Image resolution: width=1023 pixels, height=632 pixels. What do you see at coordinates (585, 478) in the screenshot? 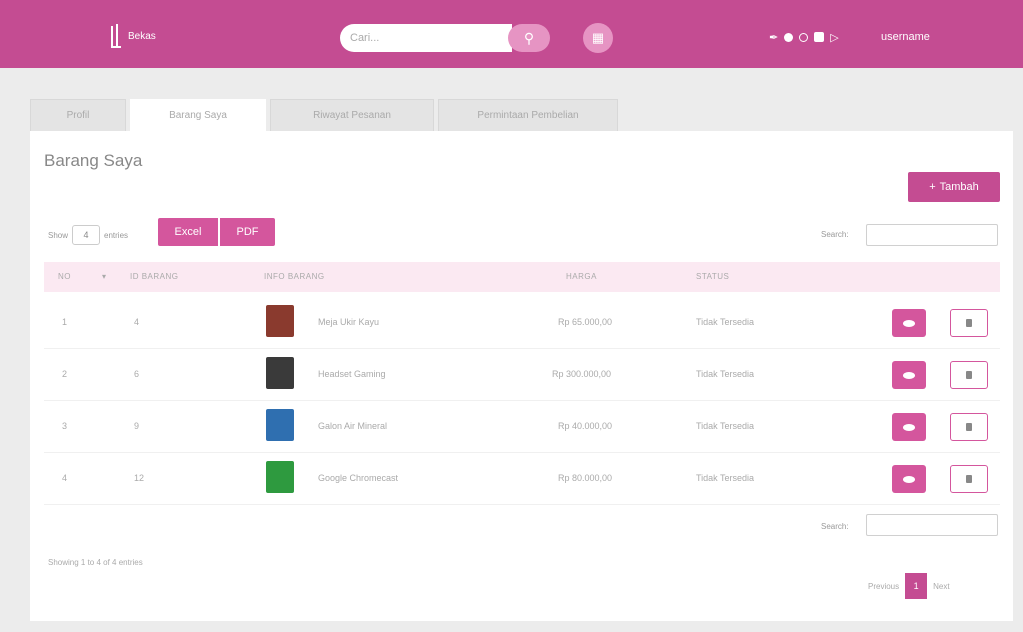
I see `item-price: Rp 80.000,00` at bounding box center [585, 478].